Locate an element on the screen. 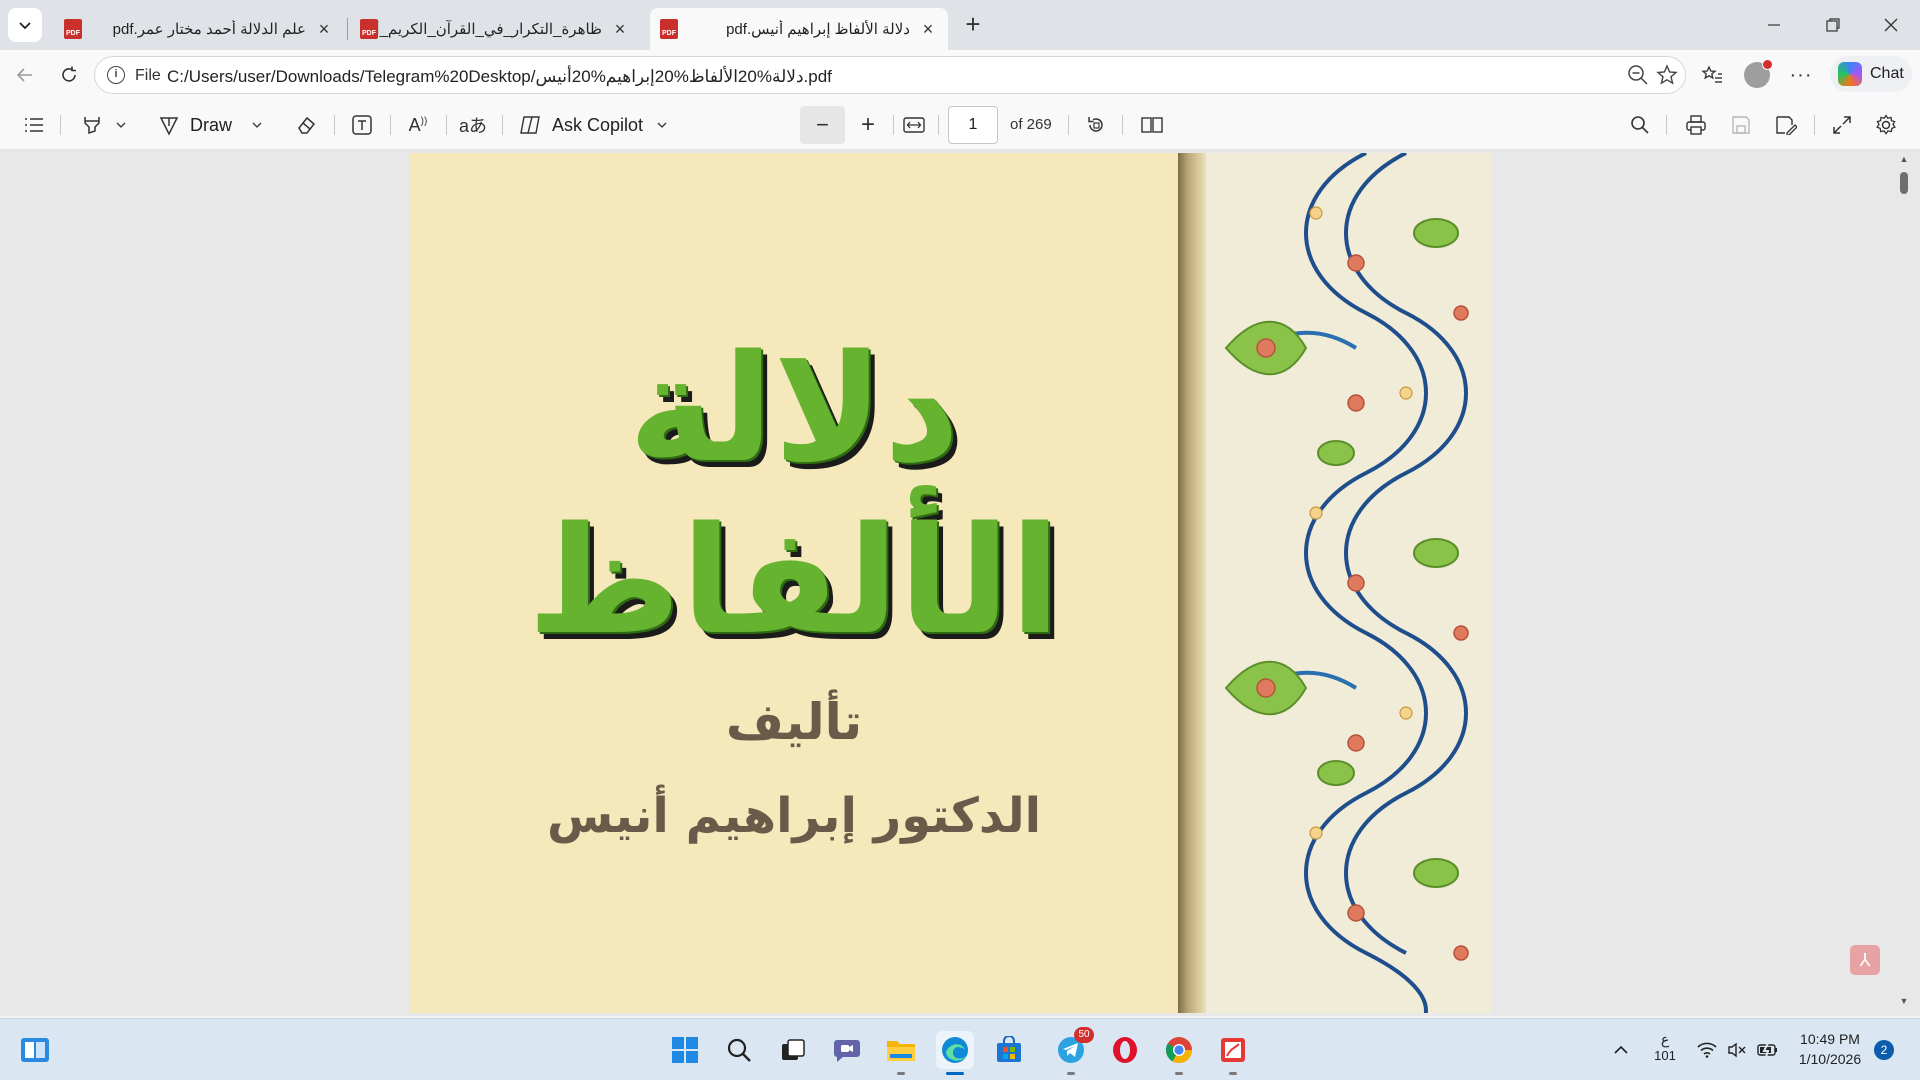 The width and height of the screenshot is (1920, 1080). telegram-button: 50 is located at coordinates (1073, 1051).